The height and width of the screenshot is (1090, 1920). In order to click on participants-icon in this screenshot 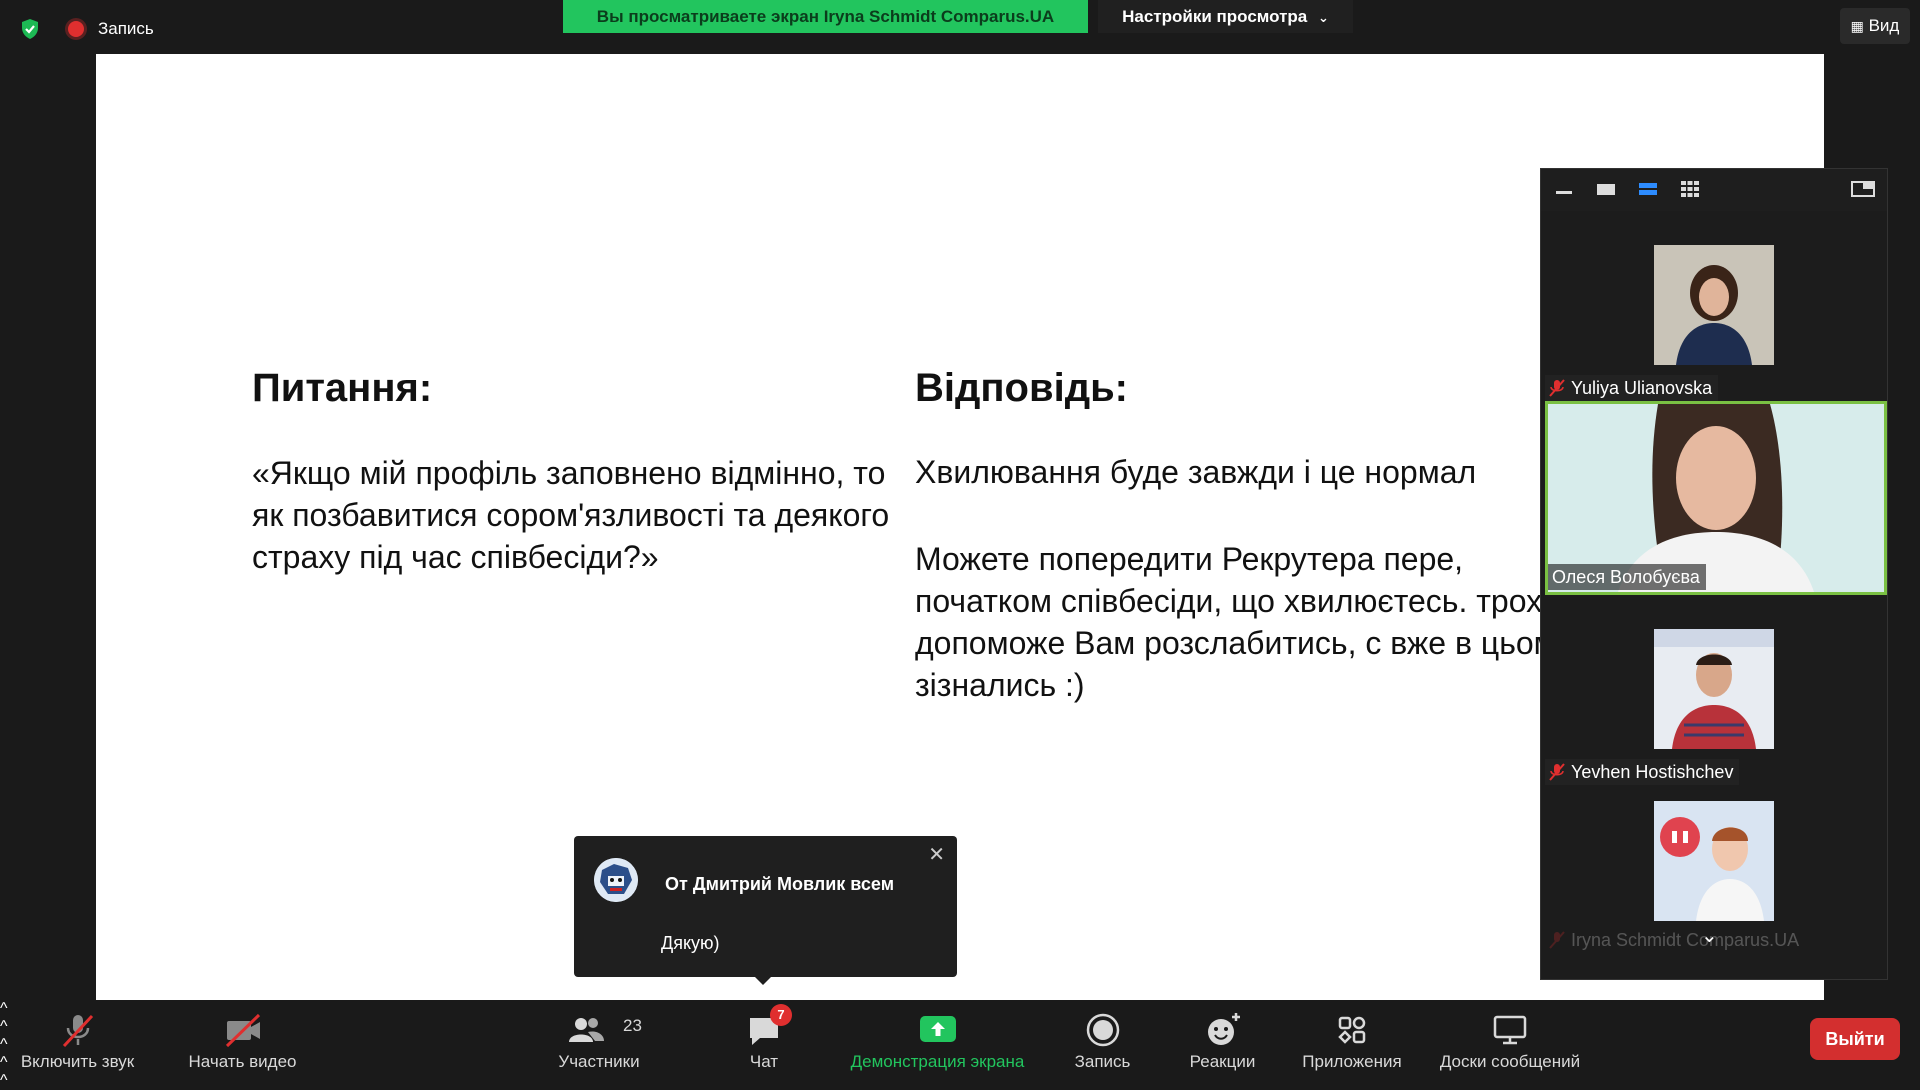, I will do `click(587, 1030)`.